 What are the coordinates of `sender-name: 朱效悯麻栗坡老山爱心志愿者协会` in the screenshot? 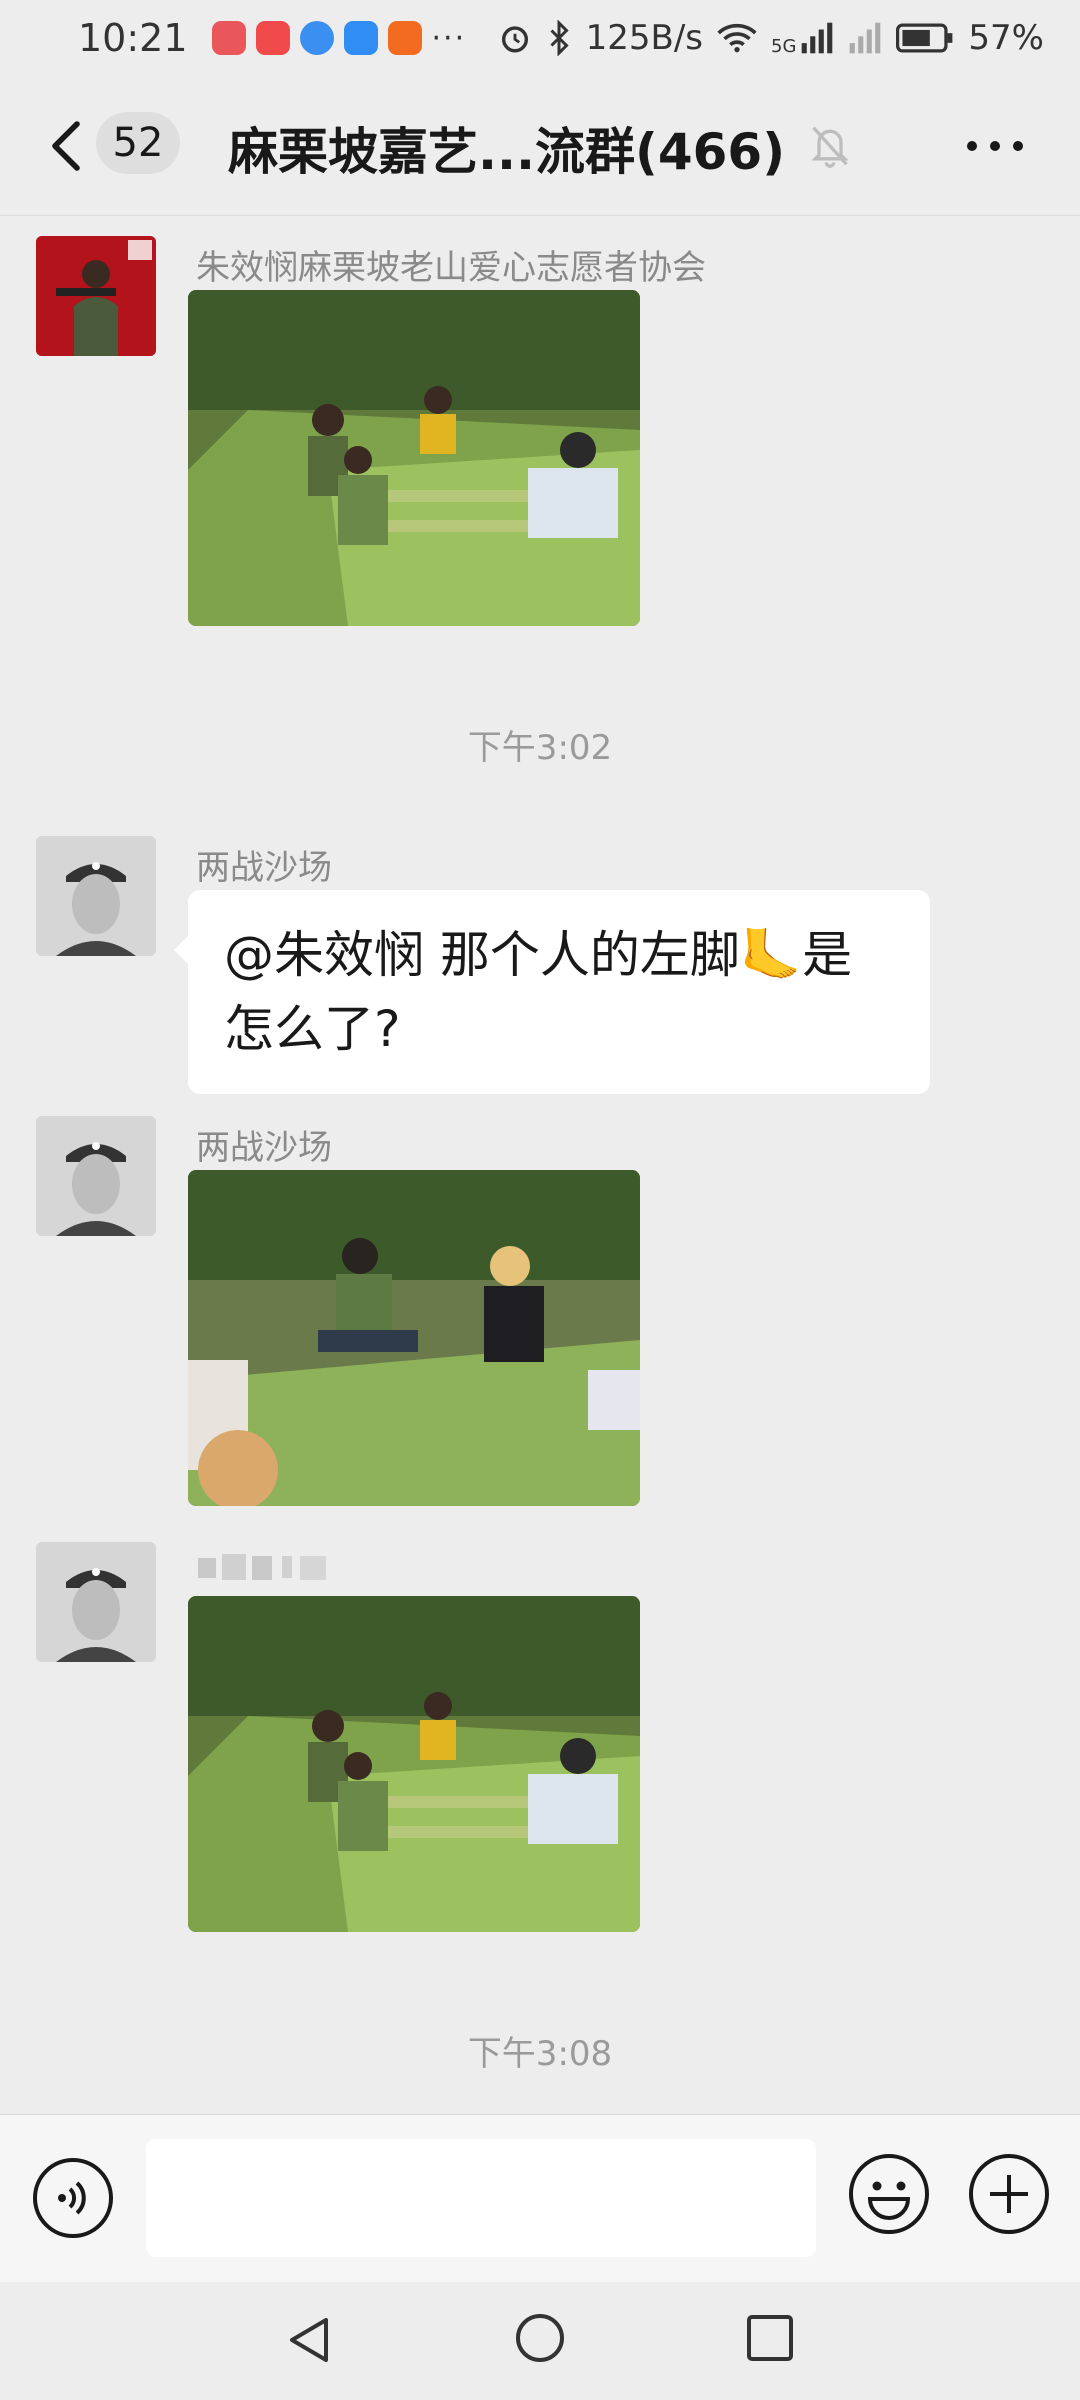 It's located at (451, 268).